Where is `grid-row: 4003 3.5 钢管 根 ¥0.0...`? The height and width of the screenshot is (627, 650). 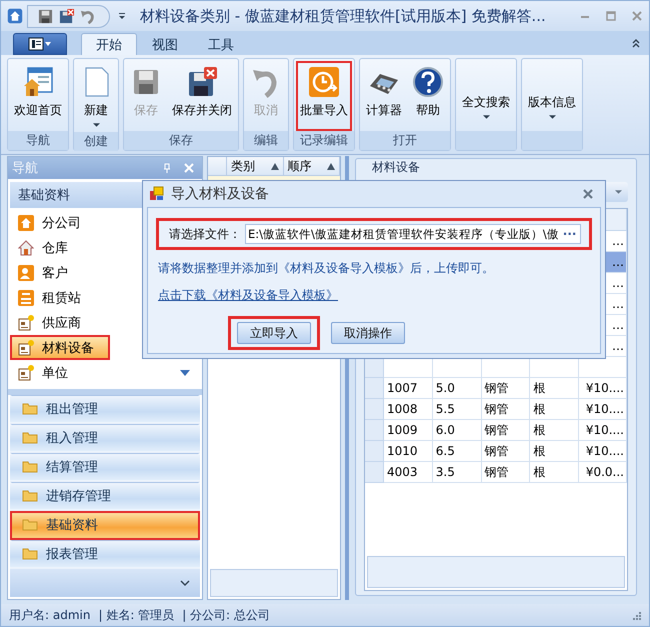 grid-row: 4003 3.5 钢管 根 ¥0.0... is located at coordinates (496, 472).